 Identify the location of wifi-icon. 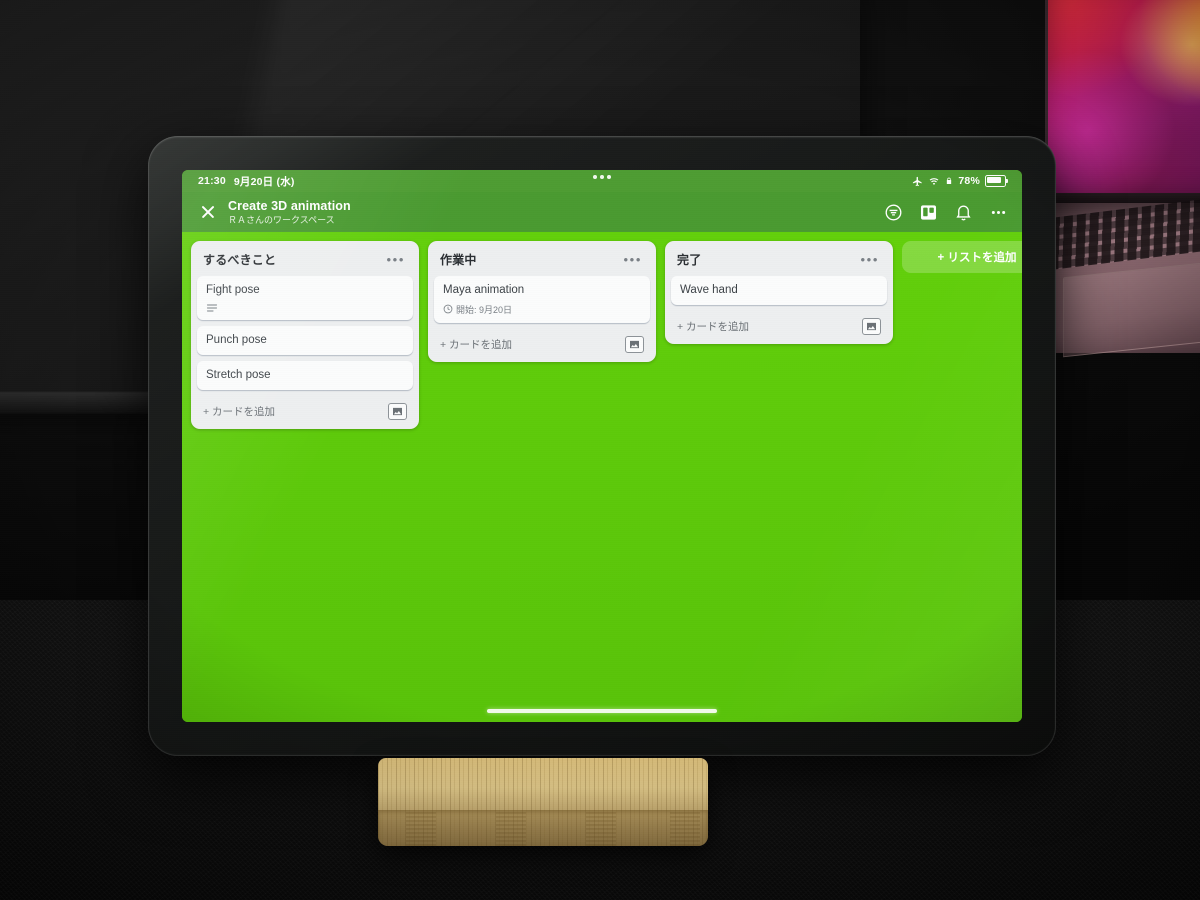
(934, 181).